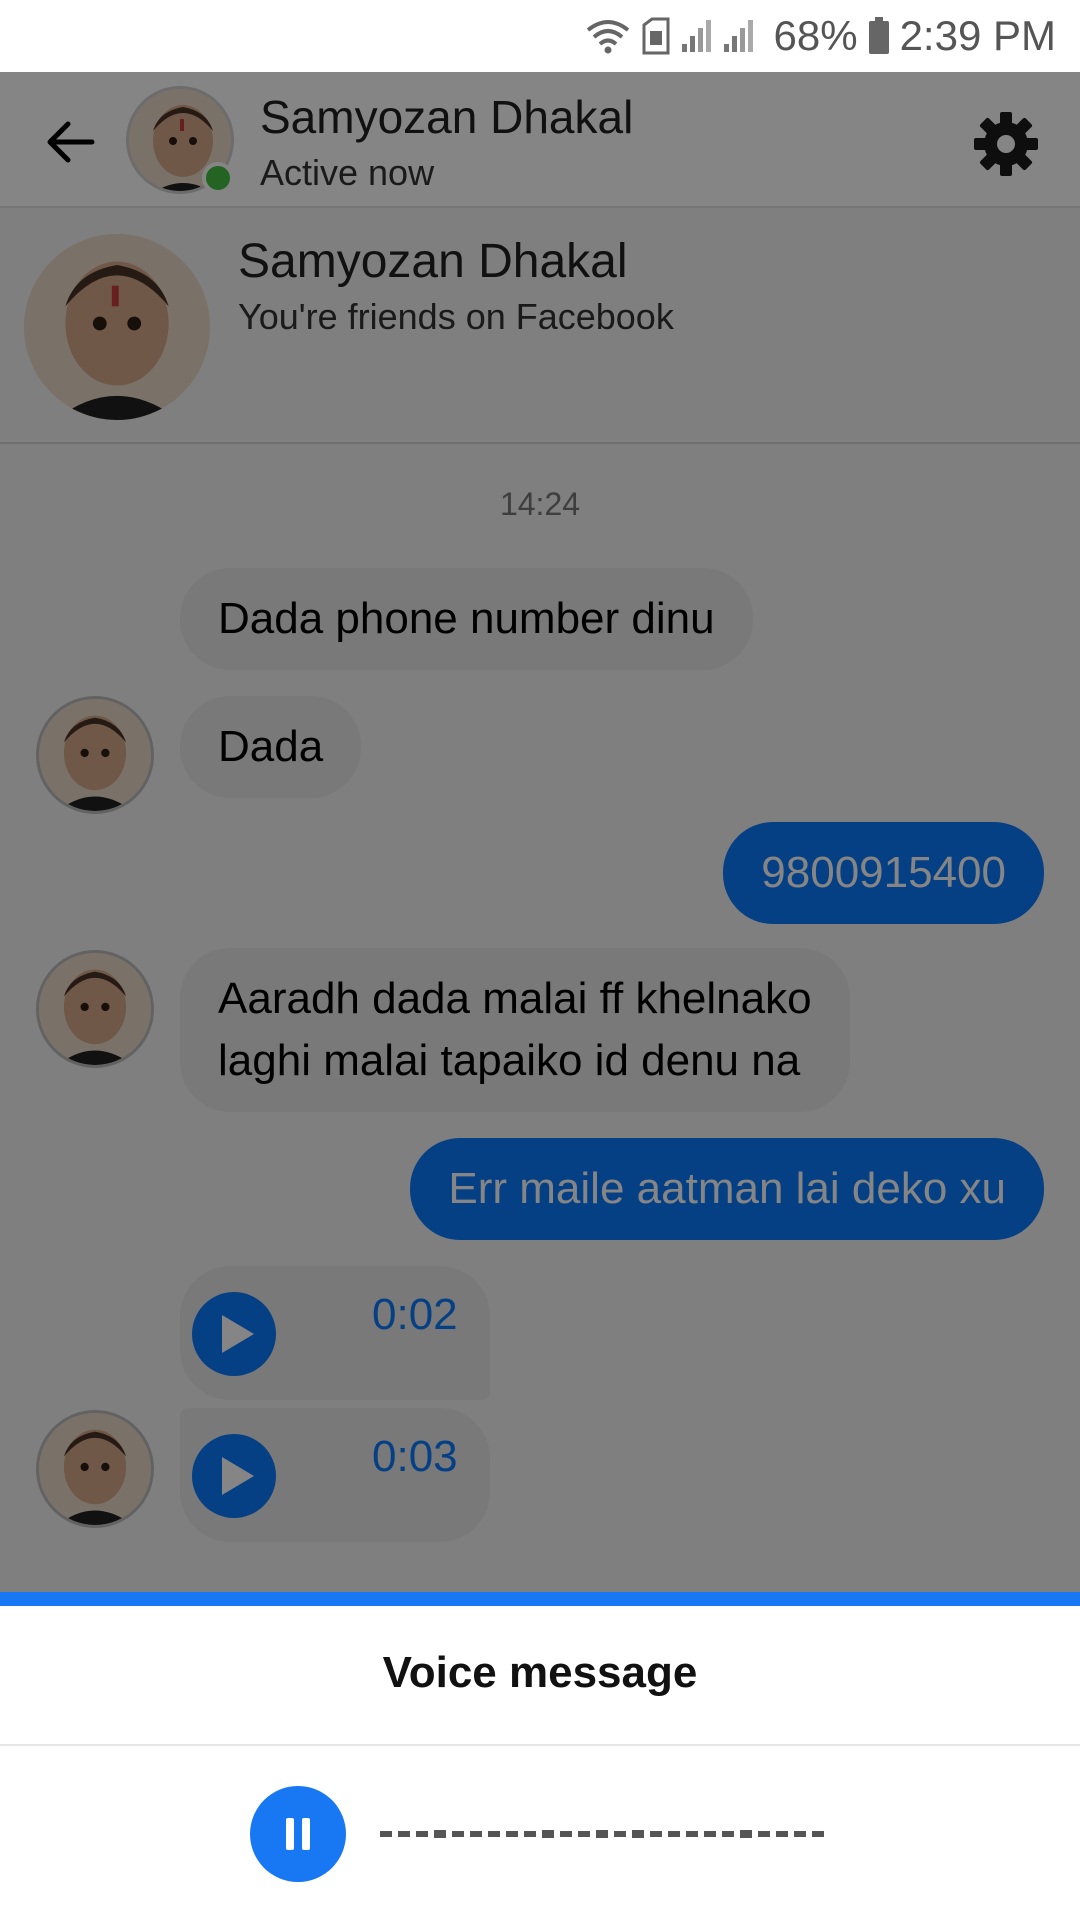 The width and height of the screenshot is (1080, 1920). What do you see at coordinates (70, 142) in the screenshot?
I see `back-arrow-icon` at bounding box center [70, 142].